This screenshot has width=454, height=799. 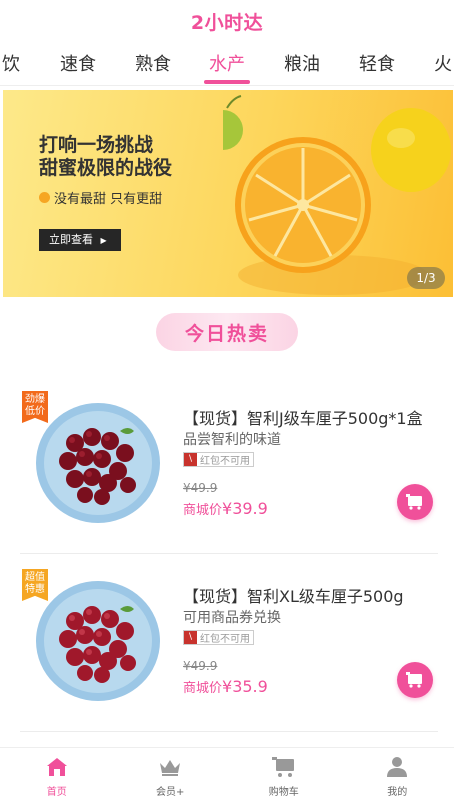 I want to click on home-icon, so click(x=57, y=767).